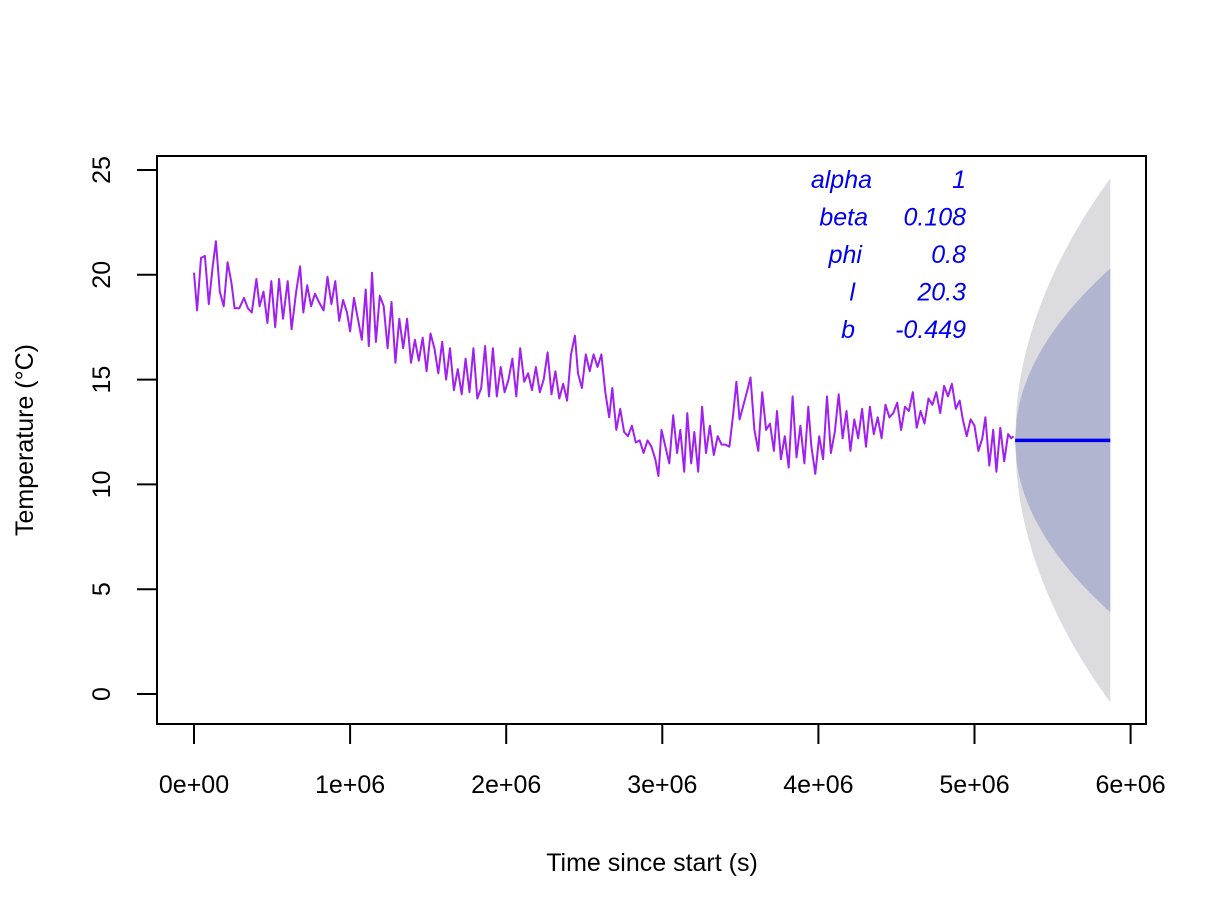 The height and width of the screenshot is (921, 1228). Describe the element at coordinates (122, 428) in the screenshot. I see `y-axis: 0 5 10 15 20 25` at that location.